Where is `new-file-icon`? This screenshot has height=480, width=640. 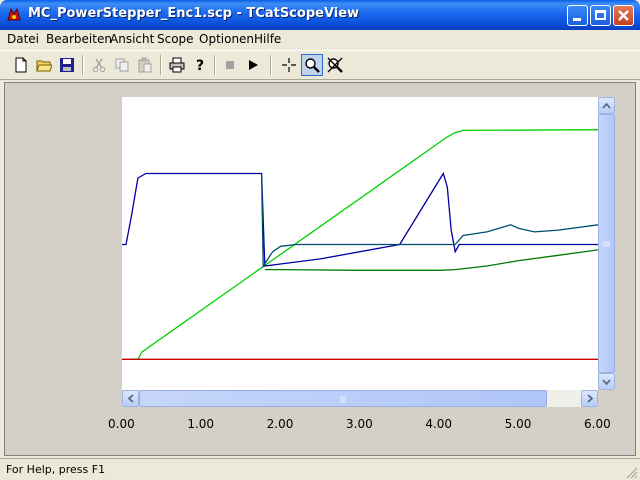 new-file-icon is located at coordinates (21, 65).